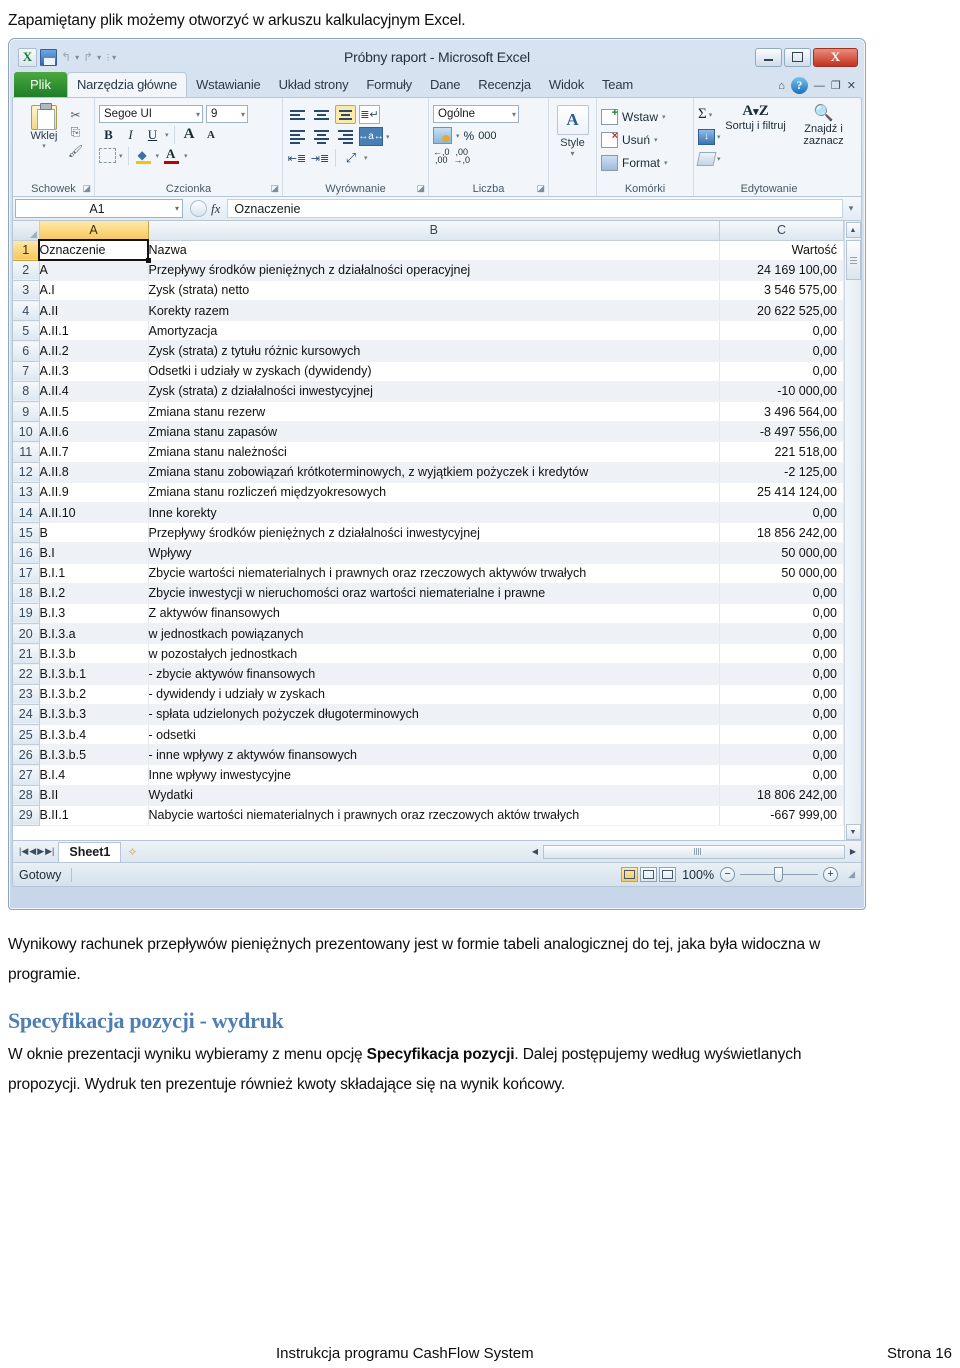 This screenshot has height=1368, width=960. What do you see at coordinates (781, 270) in the screenshot?
I see `cell-c: 24 169 100,00` at bounding box center [781, 270].